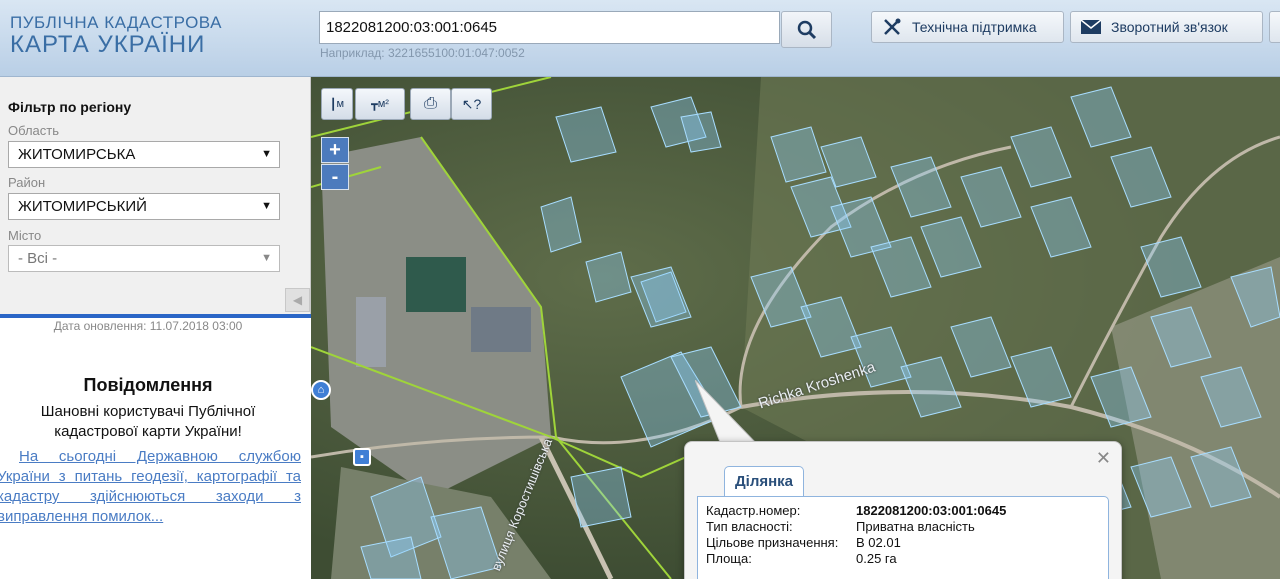  I want to click on search-icon, so click(806, 29).